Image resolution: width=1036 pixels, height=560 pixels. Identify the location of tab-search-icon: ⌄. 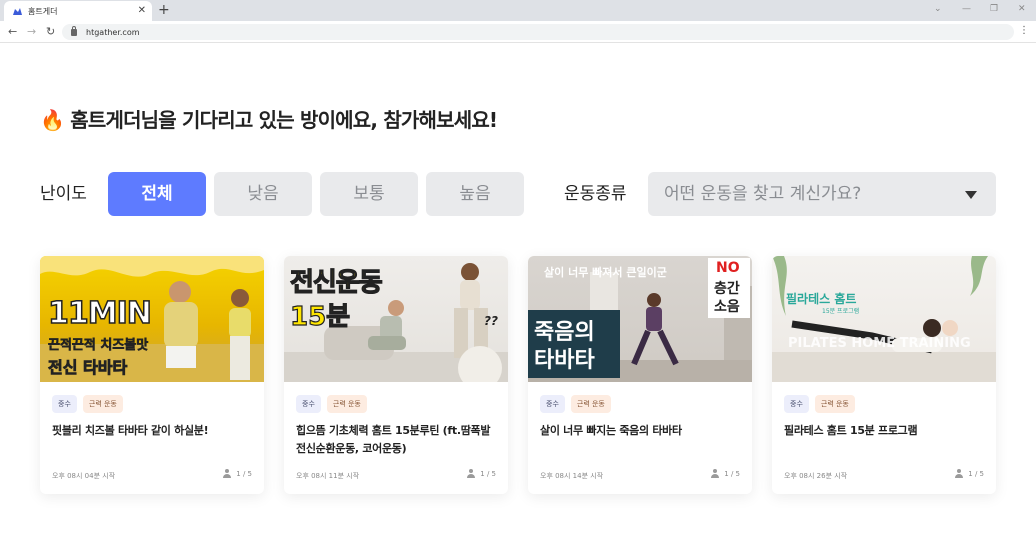
(938, 9).